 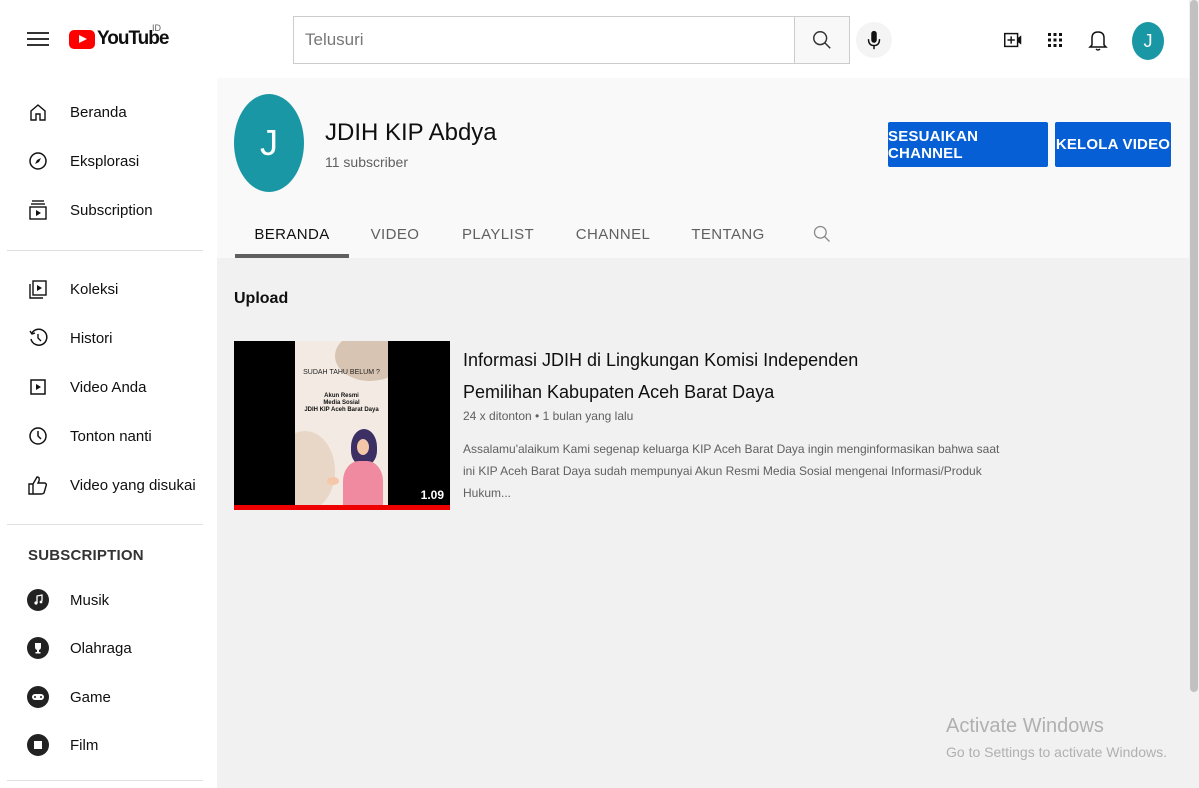 I want to click on create-video-button, so click(x=1013, y=40).